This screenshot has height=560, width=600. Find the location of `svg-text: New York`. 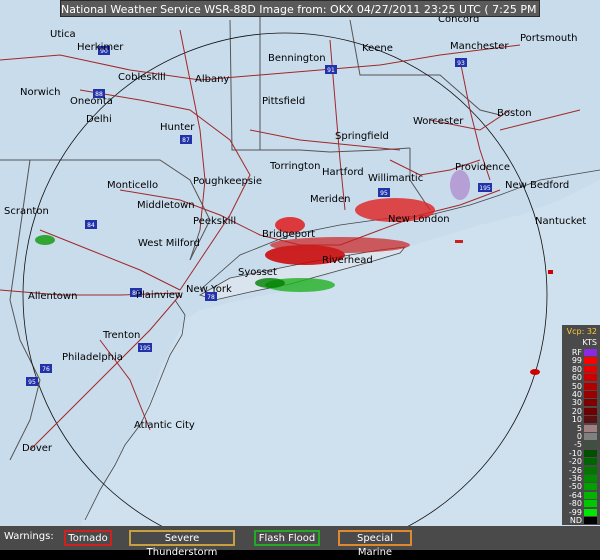

svg-text: New York is located at coordinates (209, 289).